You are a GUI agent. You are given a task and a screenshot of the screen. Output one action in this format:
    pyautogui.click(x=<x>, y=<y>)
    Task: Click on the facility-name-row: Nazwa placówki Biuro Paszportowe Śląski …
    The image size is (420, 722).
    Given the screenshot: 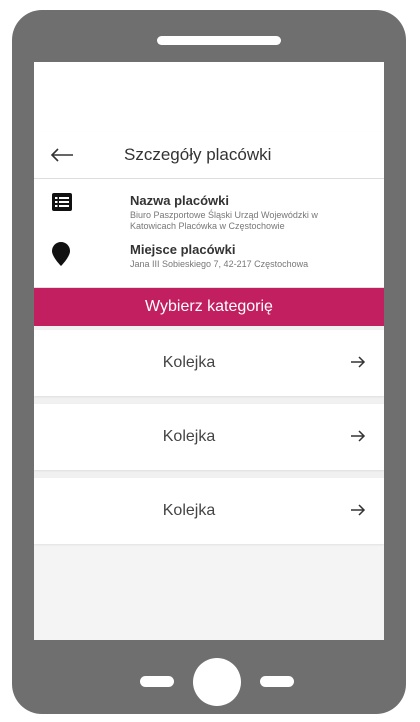 What is the action you would take?
    pyautogui.click(x=209, y=212)
    